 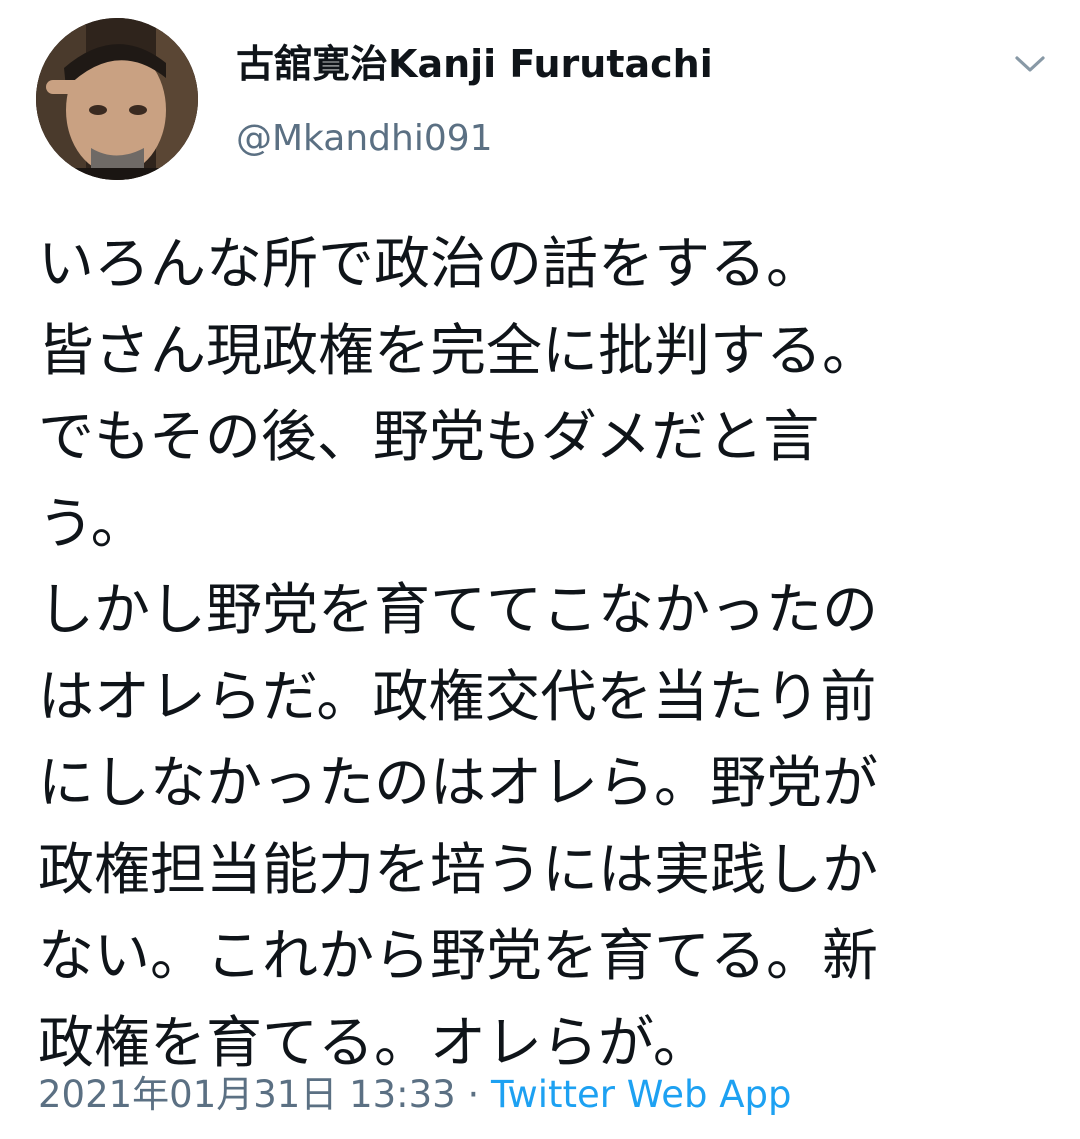 I want to click on tweet-line: にしなかったのはオレら。野党が, so click(x=458, y=783).